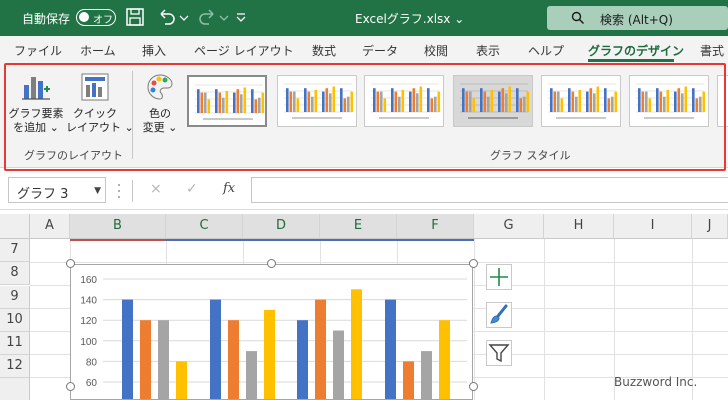  I want to click on filter-icon, so click(499, 353).